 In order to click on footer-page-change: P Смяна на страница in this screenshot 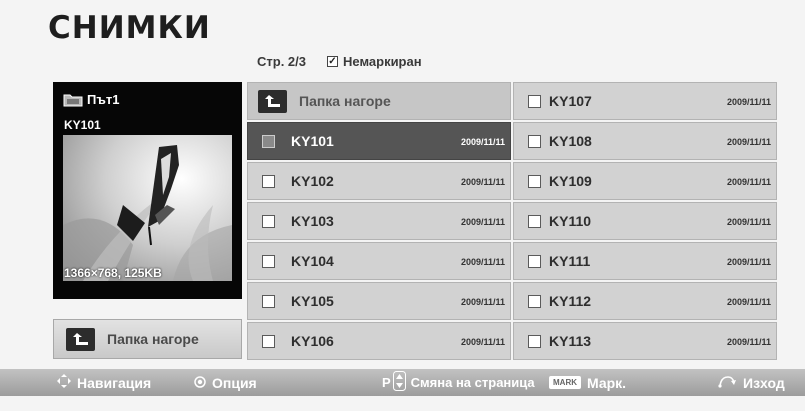, I will do `click(458, 382)`.